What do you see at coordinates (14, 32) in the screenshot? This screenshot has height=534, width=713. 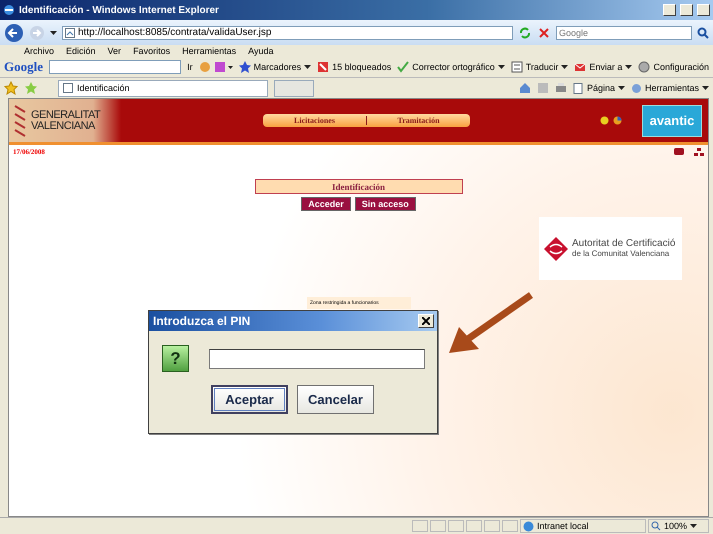 I see `back-icon` at bounding box center [14, 32].